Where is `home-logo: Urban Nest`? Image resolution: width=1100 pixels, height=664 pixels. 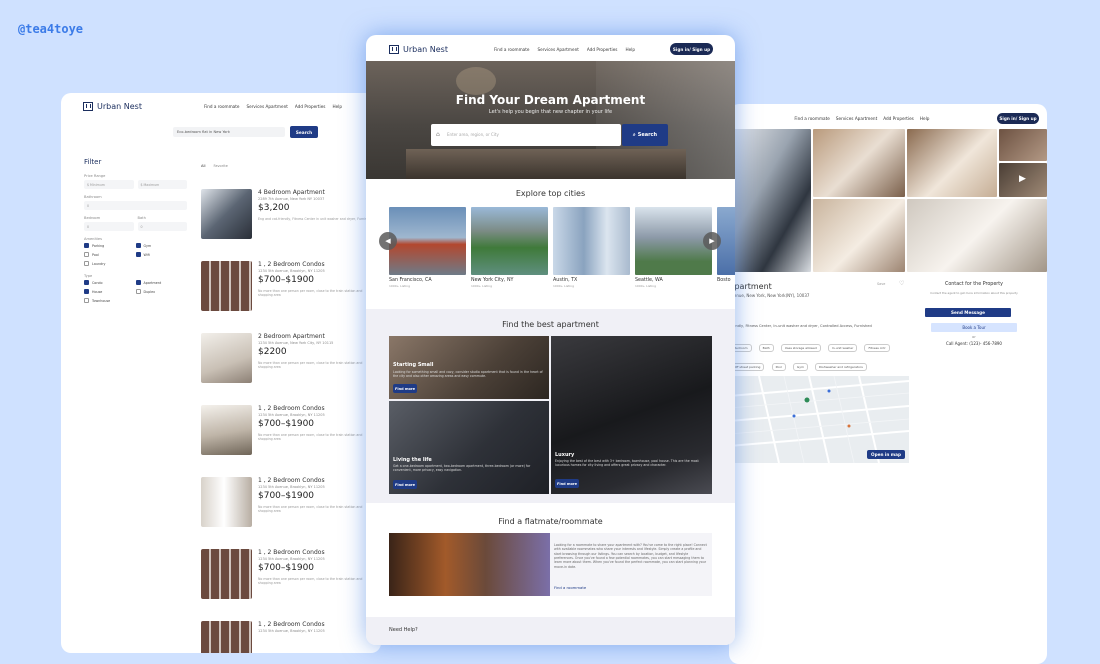
home-logo: Urban Nest is located at coordinates (418, 49).